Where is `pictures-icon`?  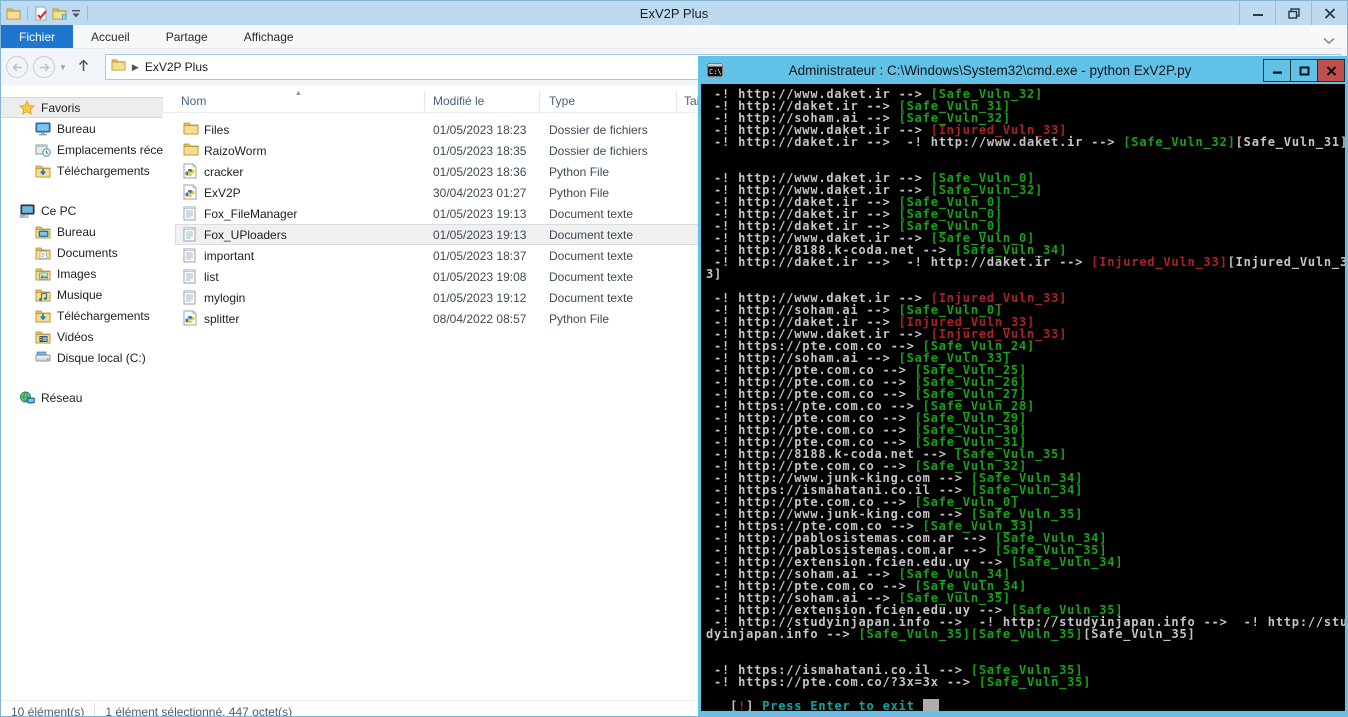 pictures-icon is located at coordinates (43, 274).